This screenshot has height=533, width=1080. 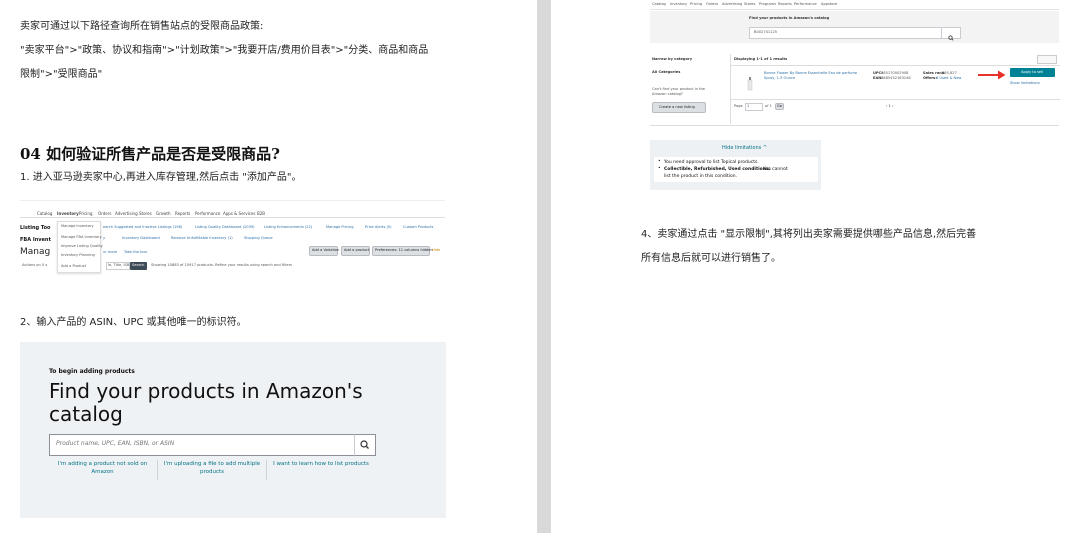 What do you see at coordinates (225, 227) in the screenshot?
I see `subnav-listing-quality: Listing Quality Dashboard (2039)` at bounding box center [225, 227].